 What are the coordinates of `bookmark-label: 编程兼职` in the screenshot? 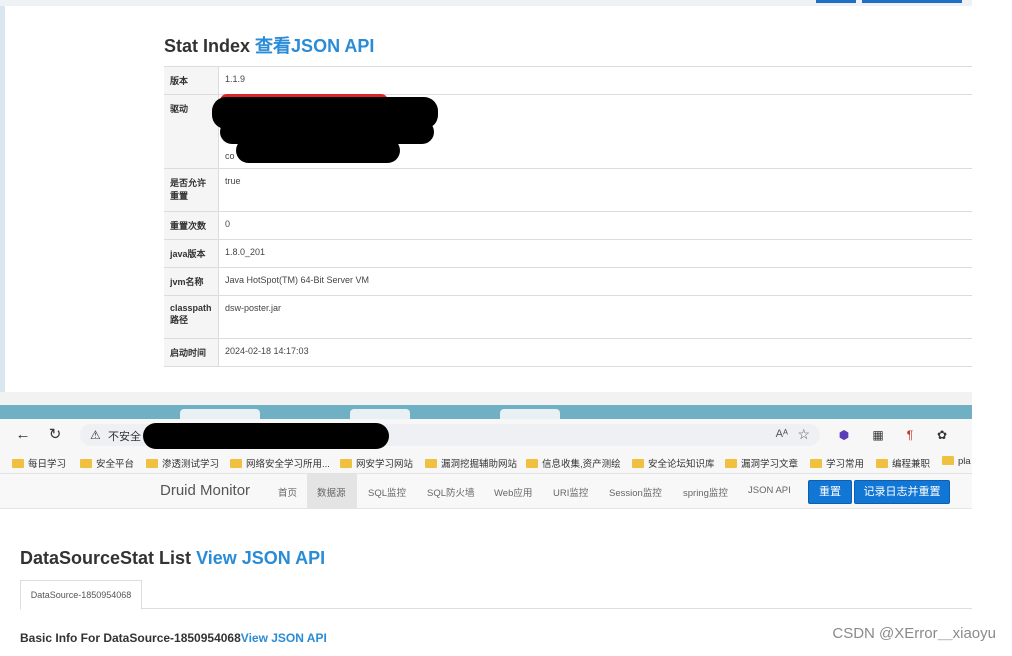 It's located at (911, 464).